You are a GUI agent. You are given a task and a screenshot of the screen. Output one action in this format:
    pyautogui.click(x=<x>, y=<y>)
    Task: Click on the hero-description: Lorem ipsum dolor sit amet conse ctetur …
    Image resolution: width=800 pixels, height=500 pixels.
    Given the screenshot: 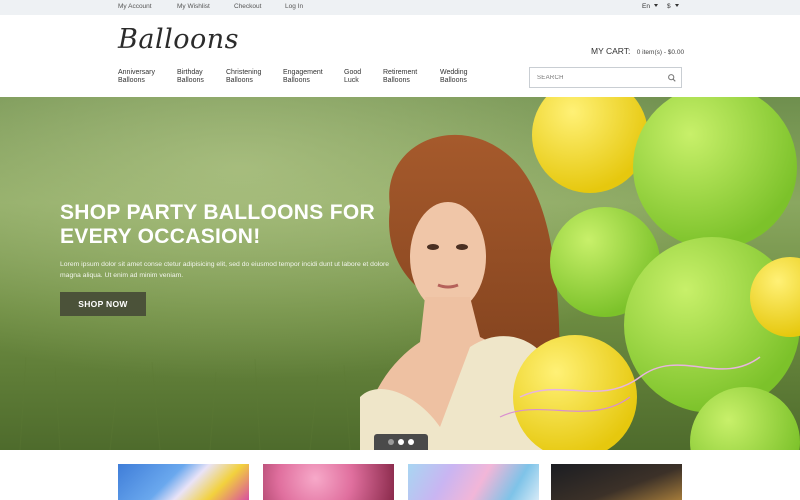 What is the action you would take?
    pyautogui.click(x=225, y=270)
    